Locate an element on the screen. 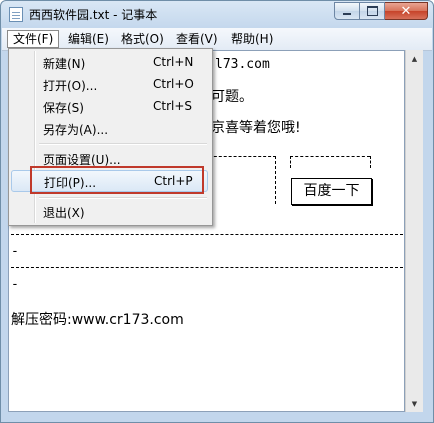 Image resolution: width=434 pixels, height=423 pixels. password-line: 解压密码:www.cr173.com is located at coordinates (97, 320).